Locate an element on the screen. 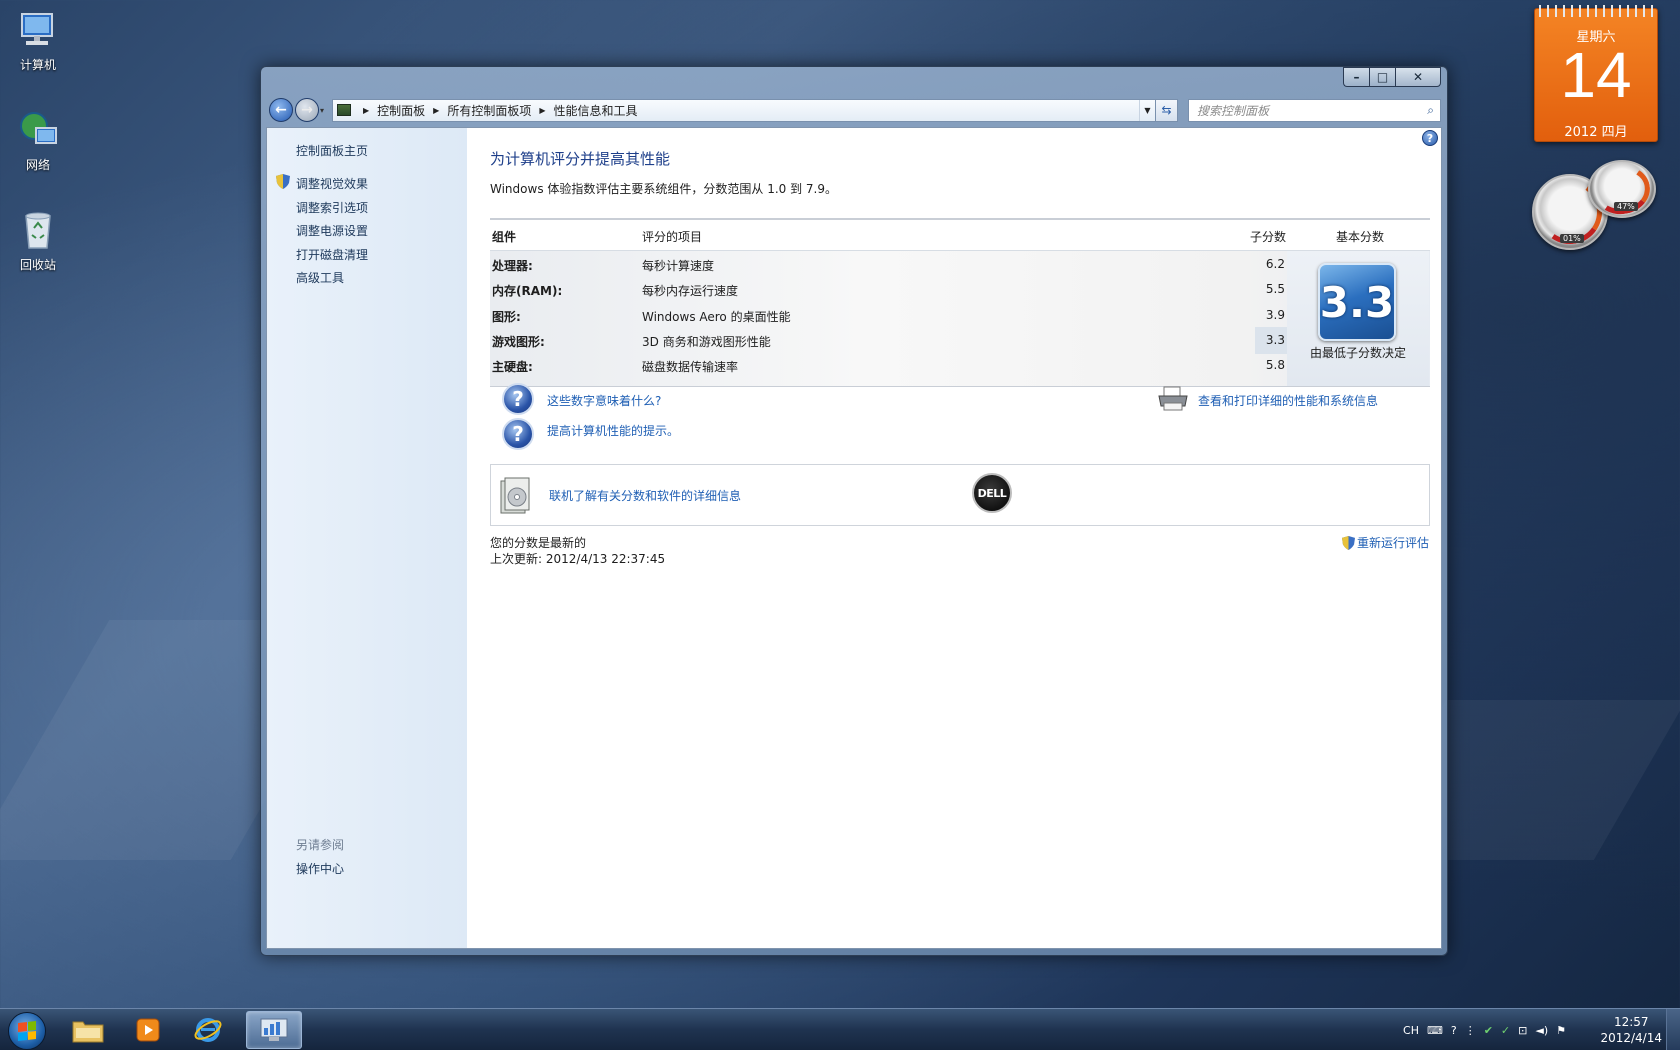  keyboard-icon: ⌨ is located at coordinates (1435, 1030).